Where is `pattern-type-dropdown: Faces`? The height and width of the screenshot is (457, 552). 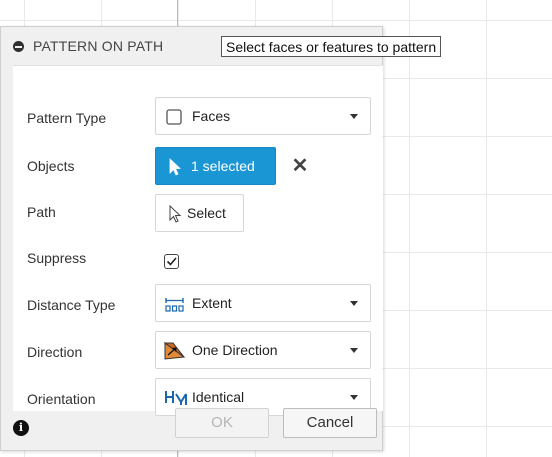 pattern-type-dropdown: Faces is located at coordinates (263, 116).